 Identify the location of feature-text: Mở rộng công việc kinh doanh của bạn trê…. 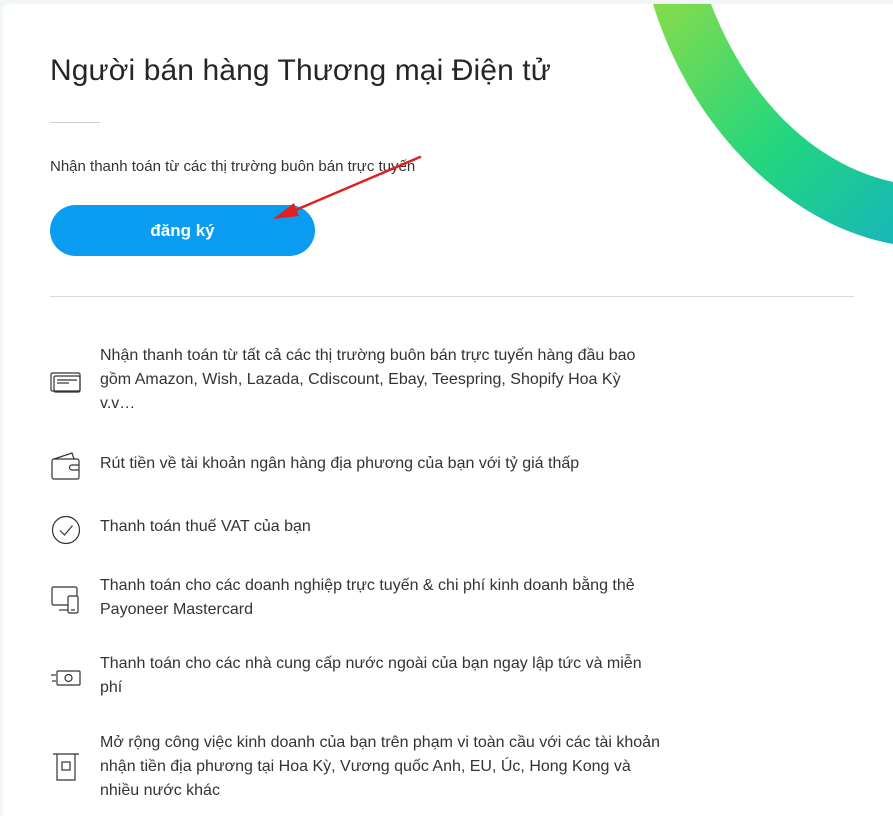
(380, 766).